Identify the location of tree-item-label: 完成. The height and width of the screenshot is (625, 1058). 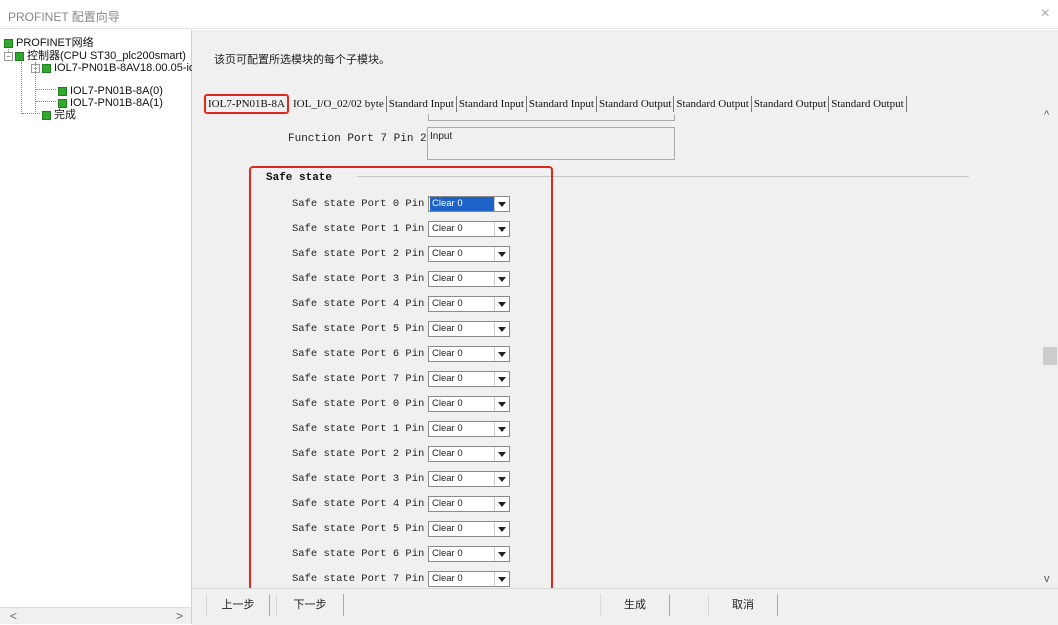
(65, 115).